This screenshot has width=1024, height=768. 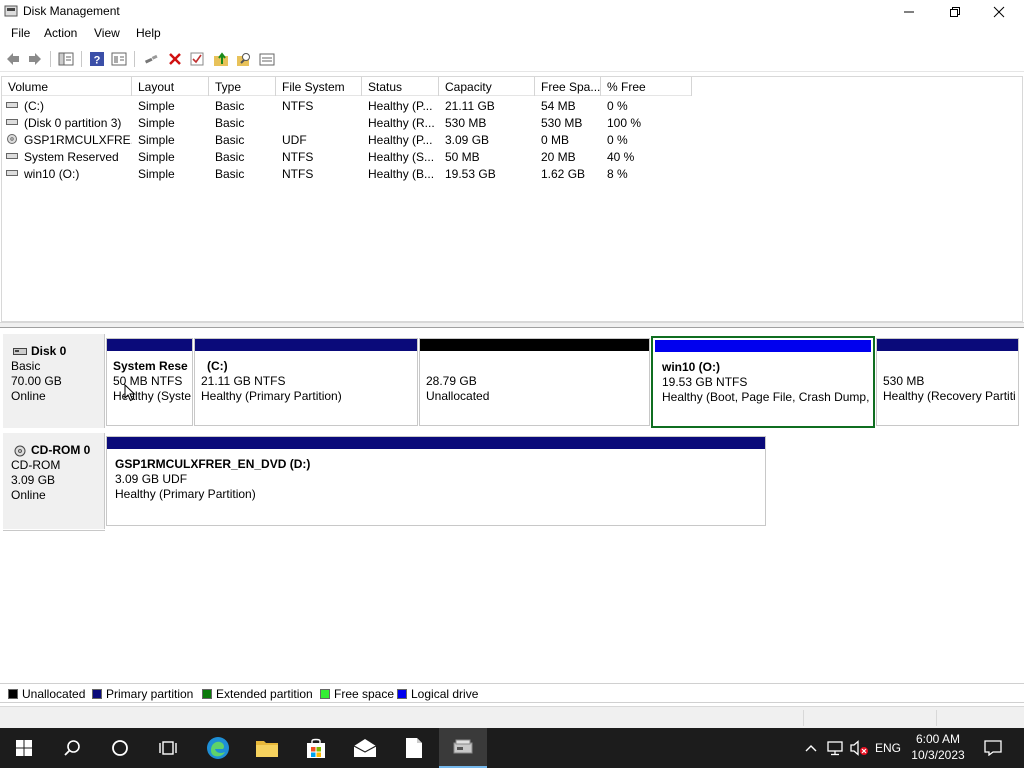 I want to click on disk-name: CD-ROM 0, so click(x=61, y=450).